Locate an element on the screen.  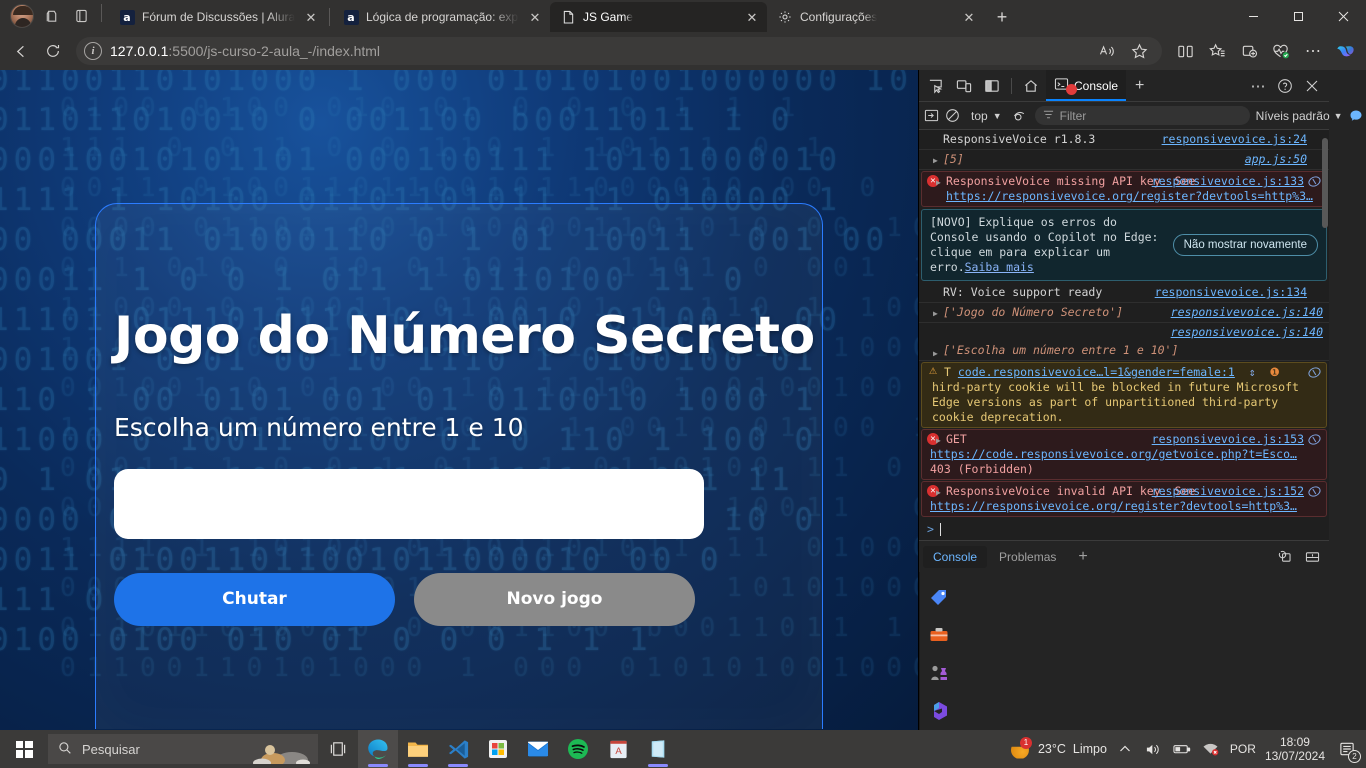
profile-avatar is located at coordinates (22, 16).